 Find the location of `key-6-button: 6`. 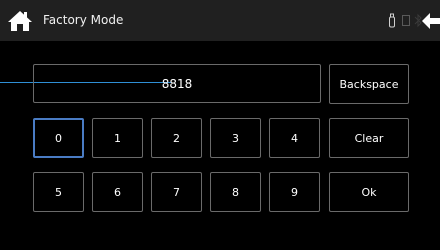

key-6-button: 6 is located at coordinates (117, 192).